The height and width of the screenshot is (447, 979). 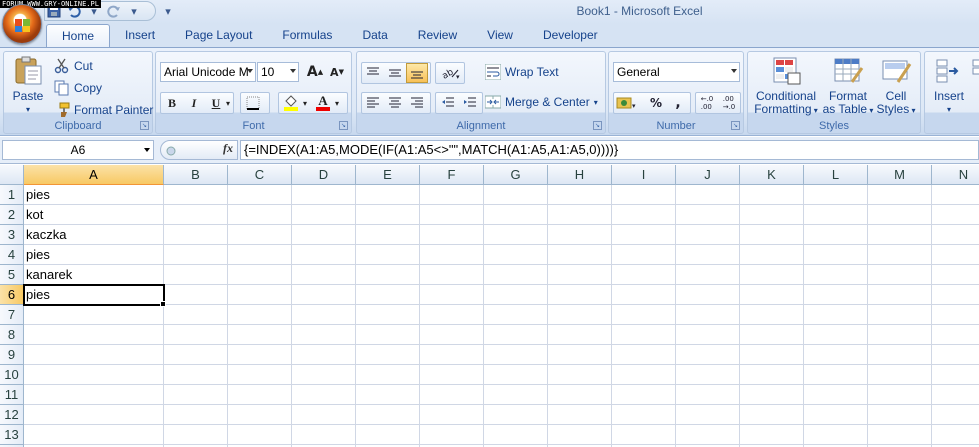 I want to click on cell-m9, so click(x=900, y=355).